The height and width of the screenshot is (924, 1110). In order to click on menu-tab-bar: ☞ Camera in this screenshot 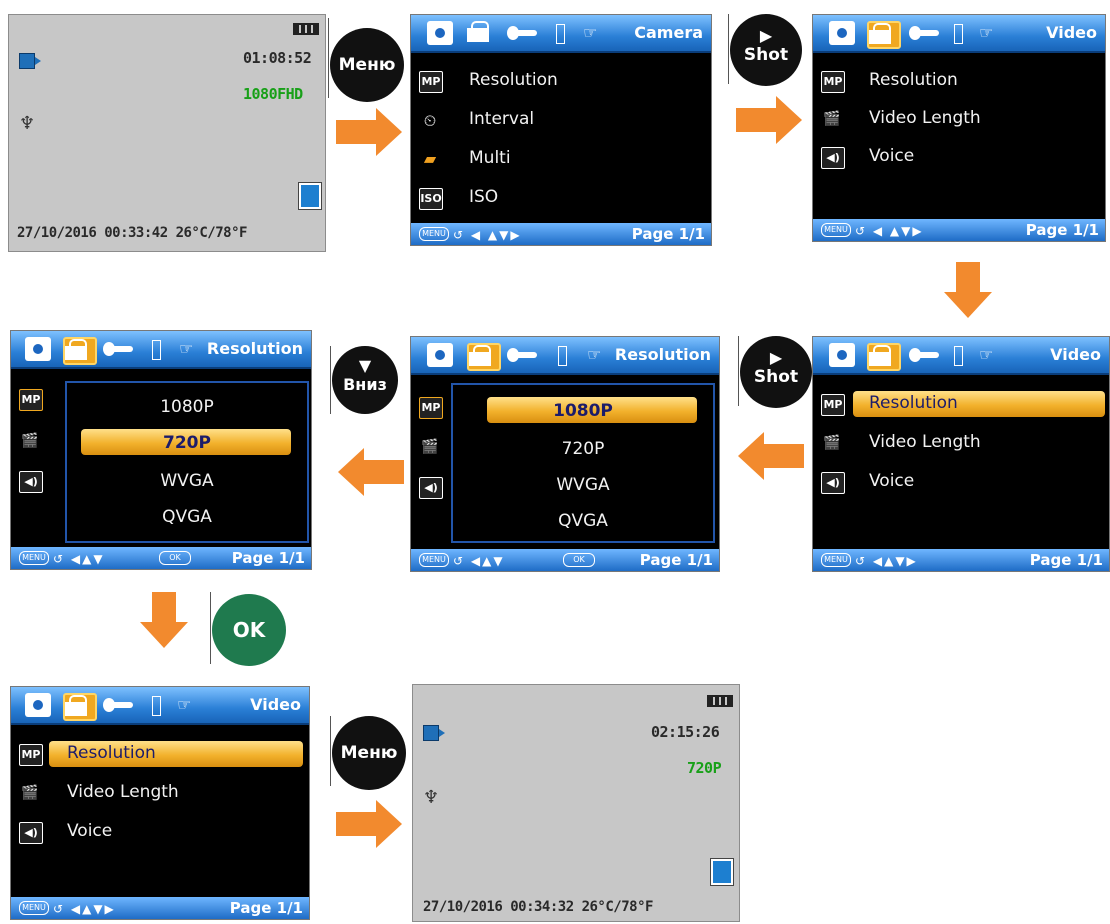, I will do `click(561, 34)`.